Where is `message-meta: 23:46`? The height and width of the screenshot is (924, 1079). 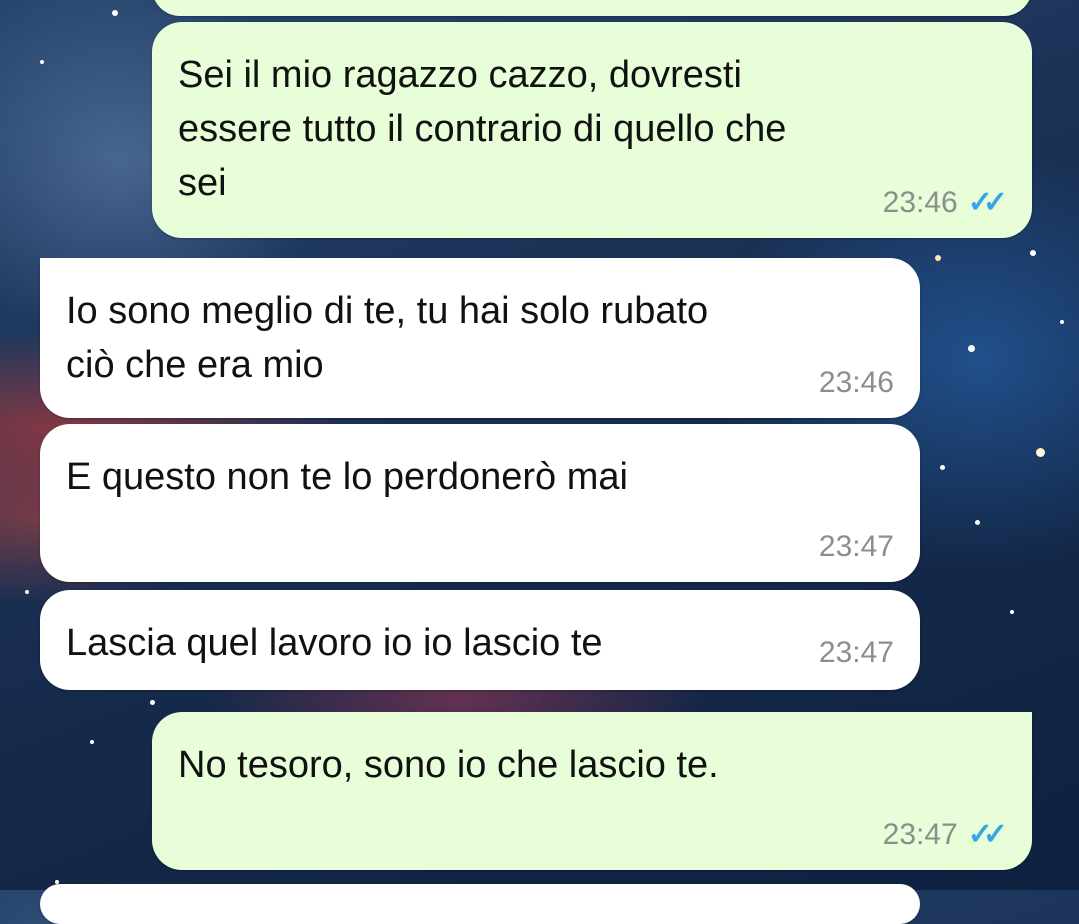
message-meta: 23:46 is located at coordinates (856, 383).